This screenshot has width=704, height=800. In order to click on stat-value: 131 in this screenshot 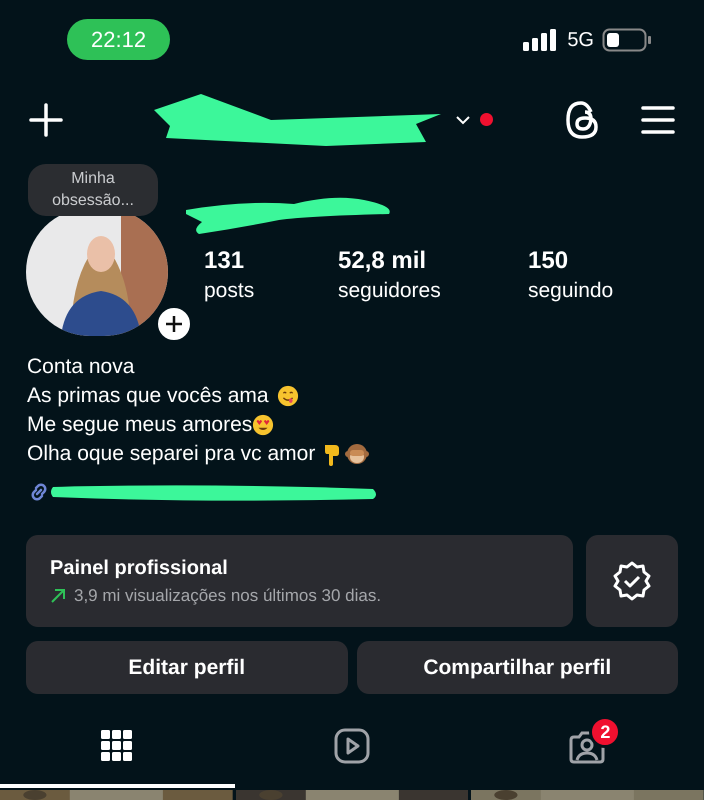, I will do `click(225, 261)`.